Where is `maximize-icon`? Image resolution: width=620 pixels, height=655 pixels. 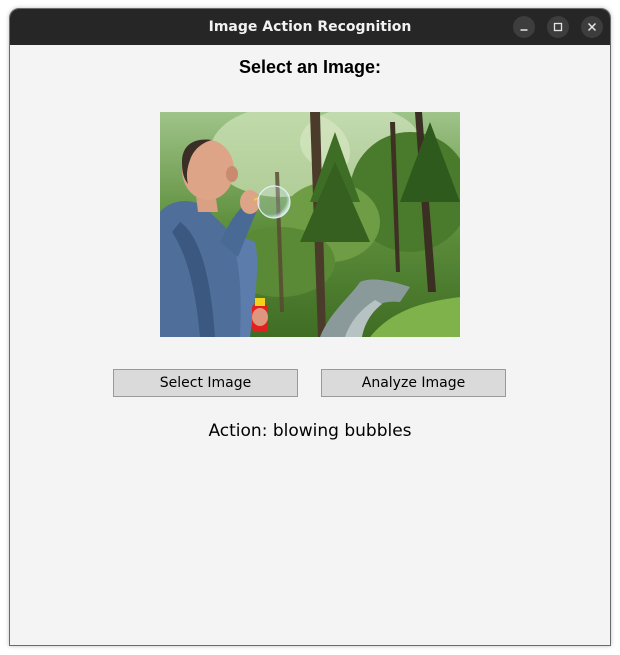
maximize-icon is located at coordinates (558, 27).